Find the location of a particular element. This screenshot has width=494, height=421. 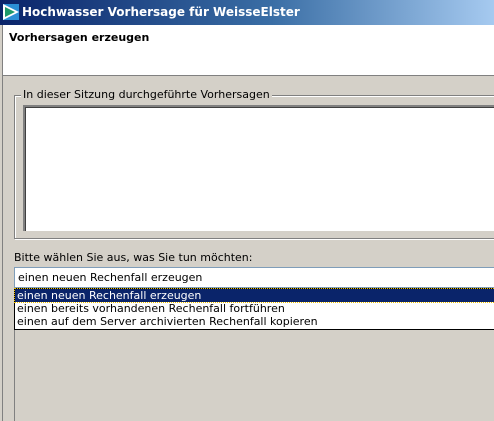

page-title: Vorhersagen erzeugen is located at coordinates (79, 37).